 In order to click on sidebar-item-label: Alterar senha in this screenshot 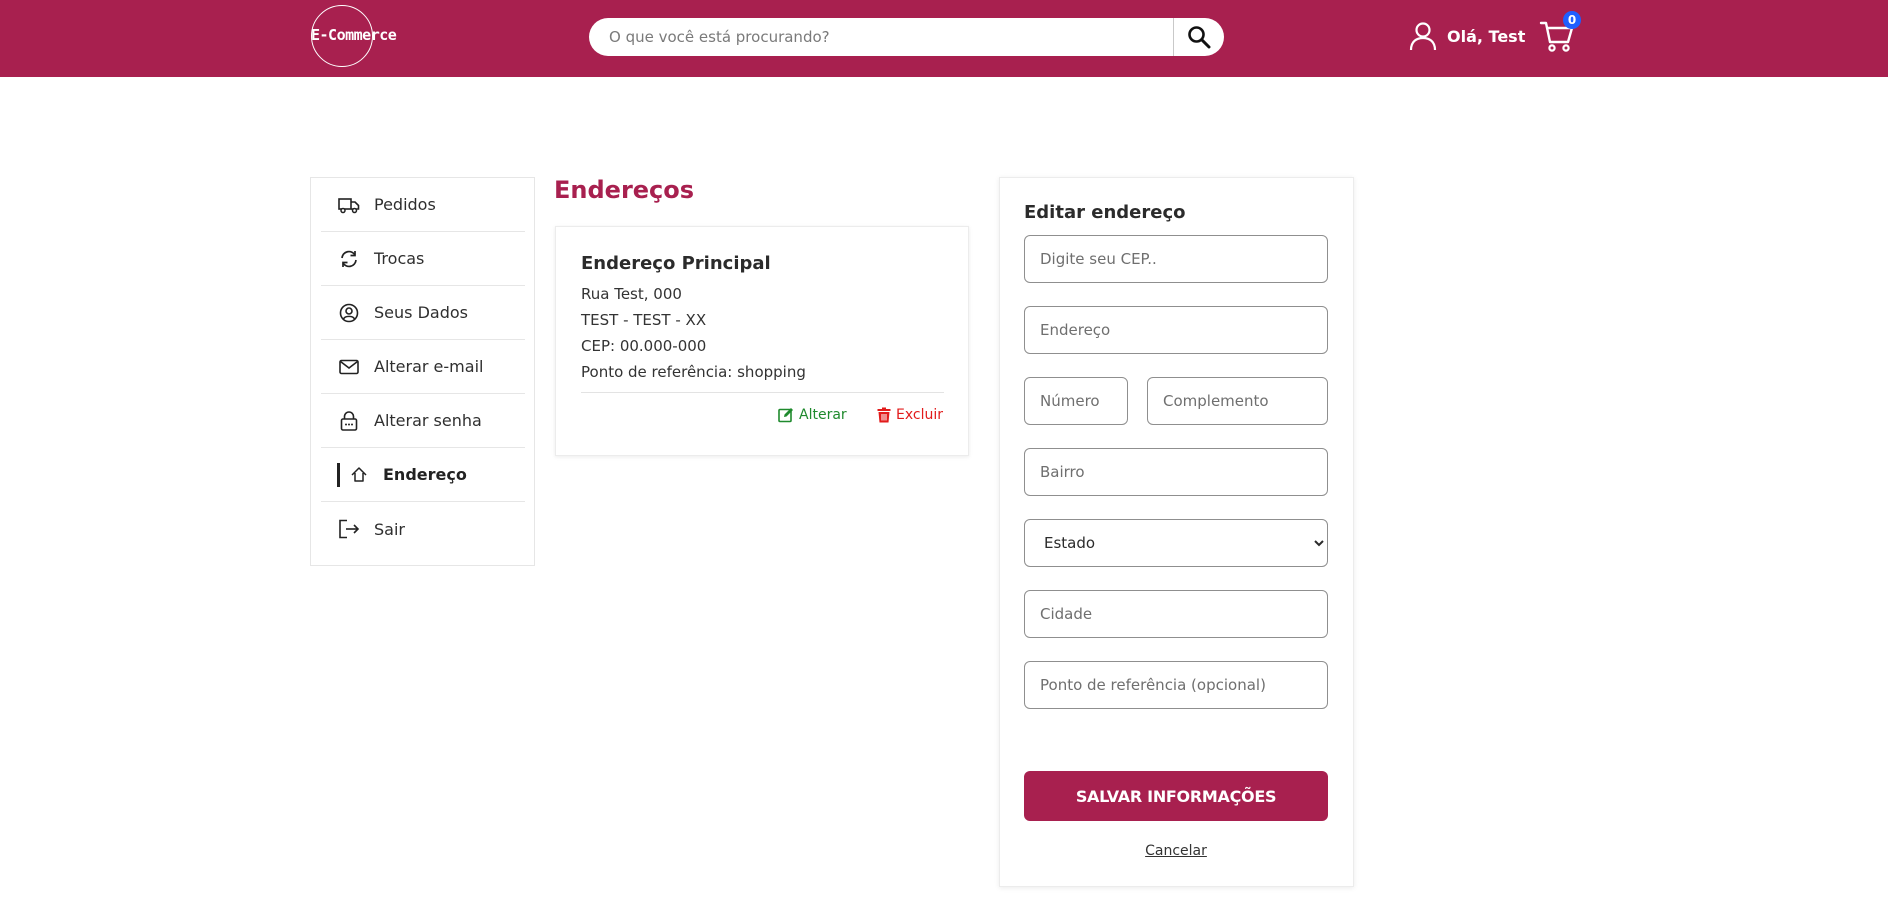, I will do `click(428, 420)`.